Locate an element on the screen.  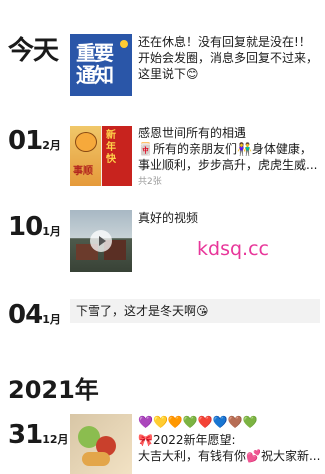
post-text-today: 还在休息！没有回复就是没在!！开始会发圈，消息多回复不过来，这里说下😊 is located at coordinates (228, 58).